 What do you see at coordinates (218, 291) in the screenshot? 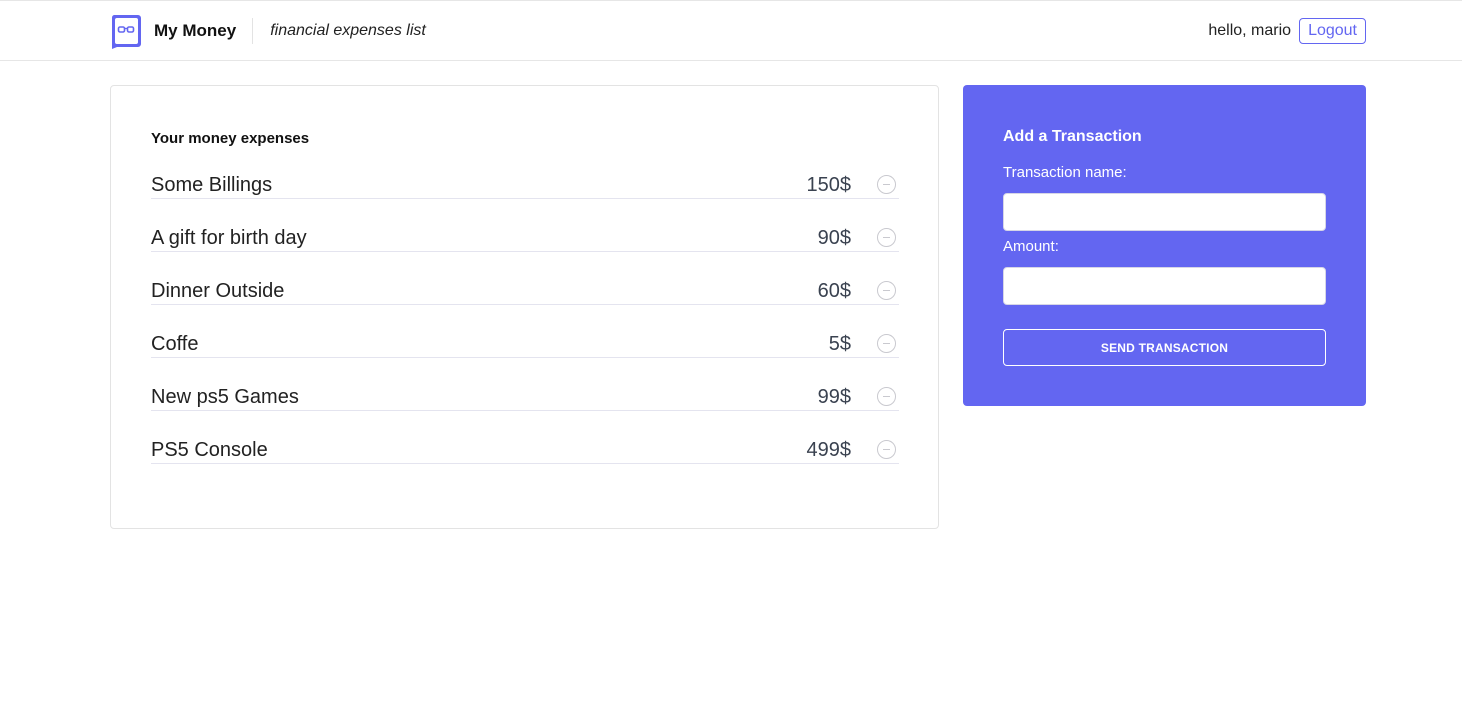
I see `expense-name: Dinner Outside` at bounding box center [218, 291].